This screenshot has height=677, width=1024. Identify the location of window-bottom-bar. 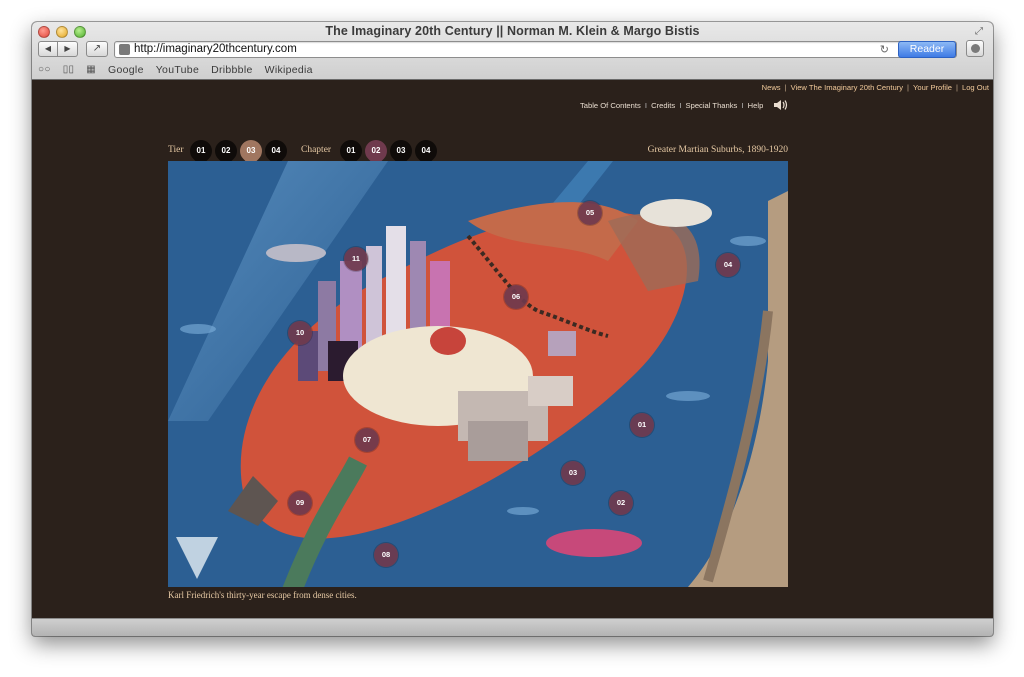
(512, 627).